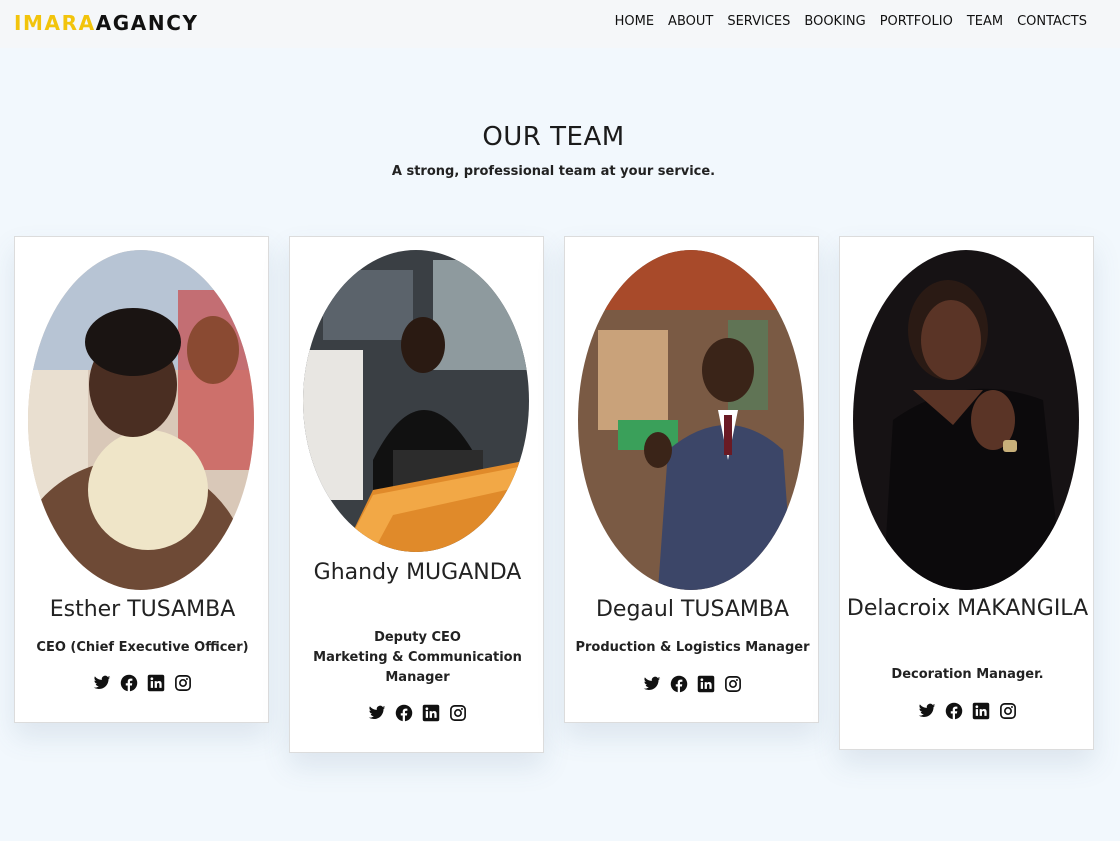 Image resolution: width=1120 pixels, height=841 pixels. What do you see at coordinates (834, 21) in the screenshot?
I see `nav-booking: BOOKING` at bounding box center [834, 21].